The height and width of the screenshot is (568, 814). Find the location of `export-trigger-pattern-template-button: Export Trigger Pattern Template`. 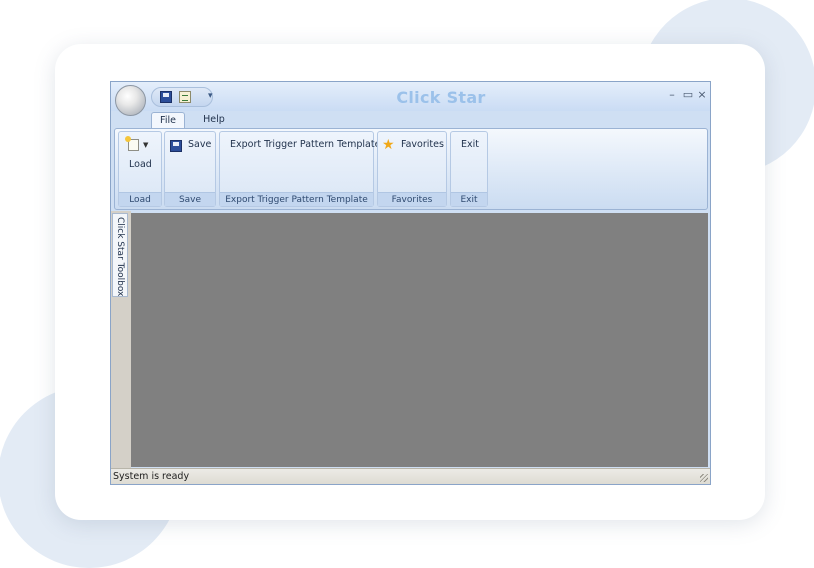

export-trigger-pattern-template-button: Export Trigger Pattern Template is located at coordinates (300, 145).